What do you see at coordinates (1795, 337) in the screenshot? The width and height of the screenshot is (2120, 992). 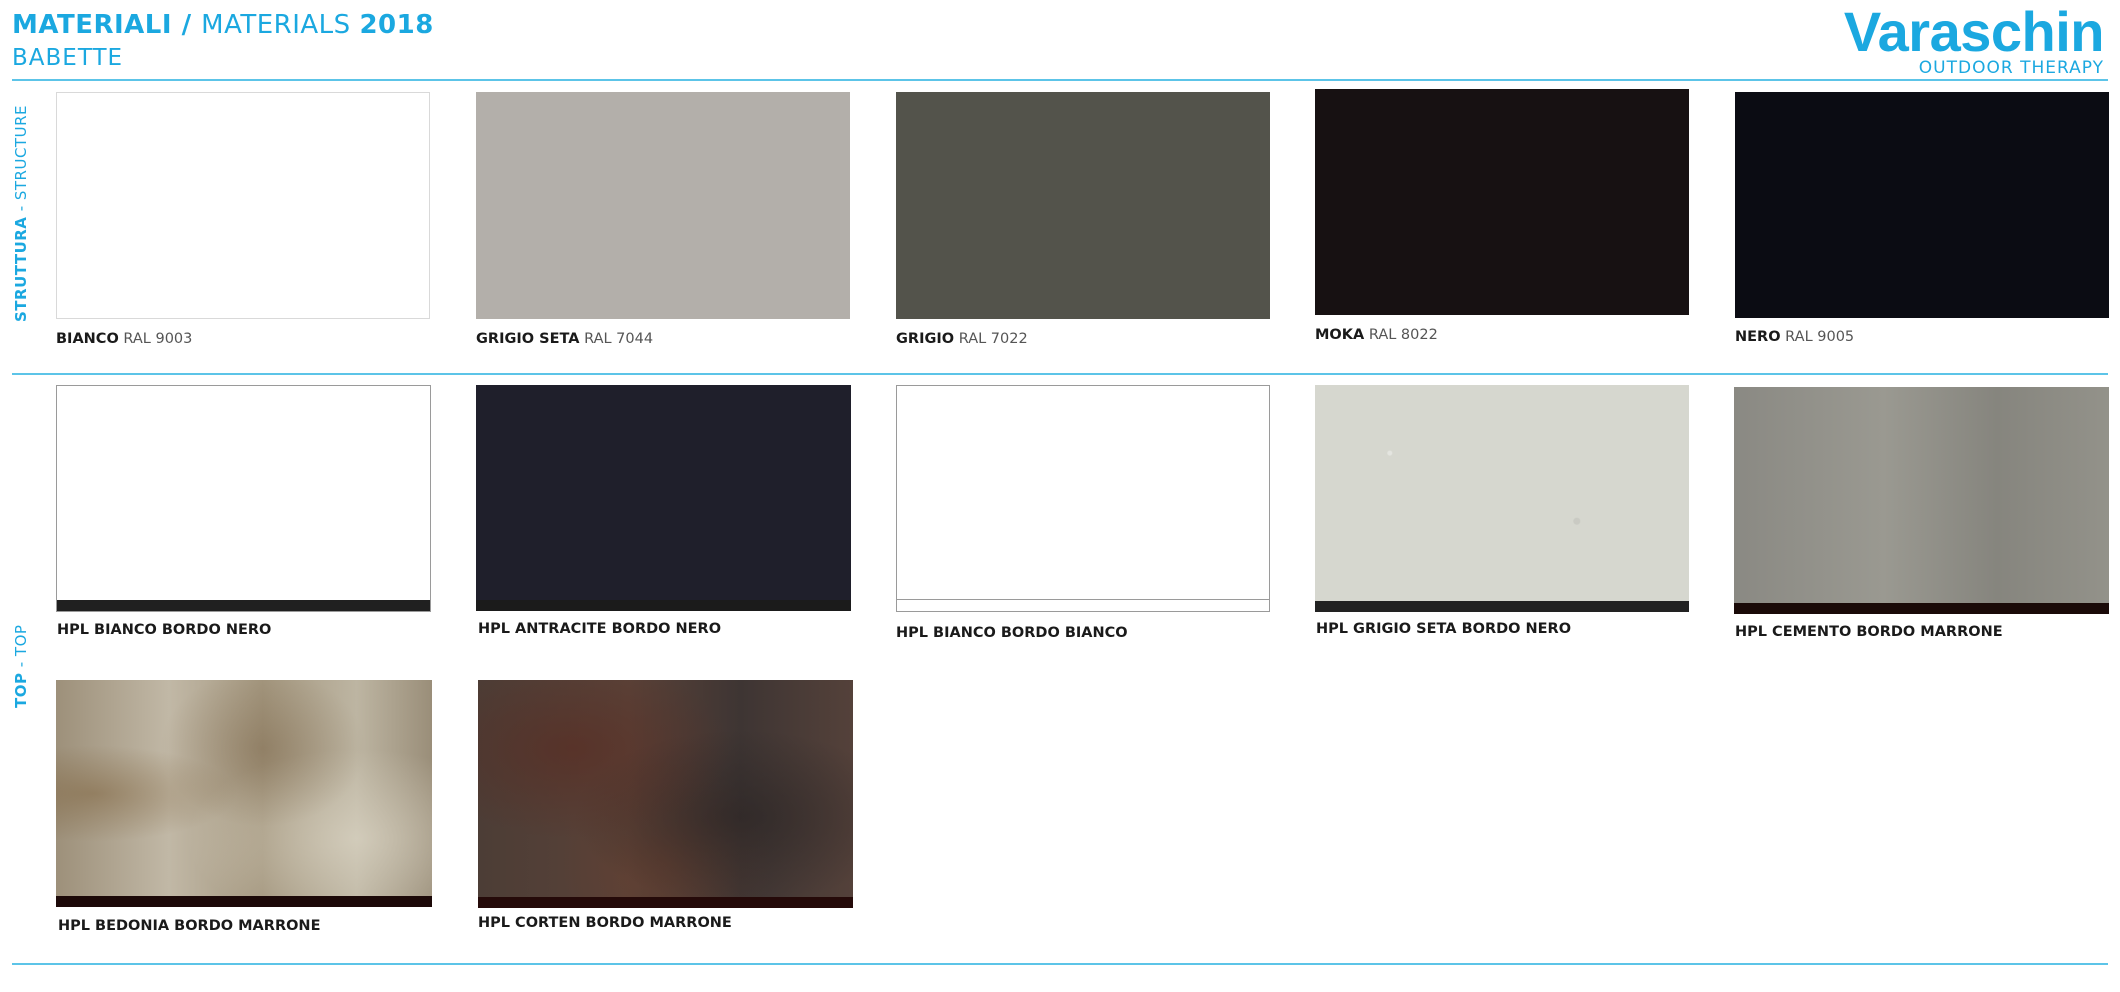 I see `swatch-label-nero: NERO RAL 9005` at bounding box center [1795, 337].